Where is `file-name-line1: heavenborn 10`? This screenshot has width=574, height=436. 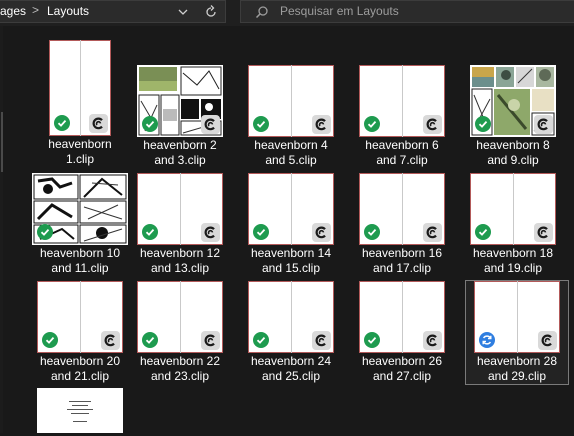 file-name-line1: heavenborn 10 is located at coordinates (80, 253).